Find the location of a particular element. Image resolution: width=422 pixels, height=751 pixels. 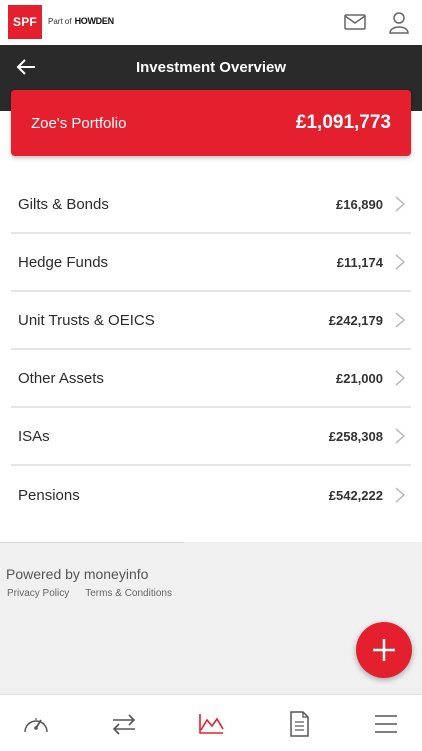

bottom-nav is located at coordinates (211, 722).